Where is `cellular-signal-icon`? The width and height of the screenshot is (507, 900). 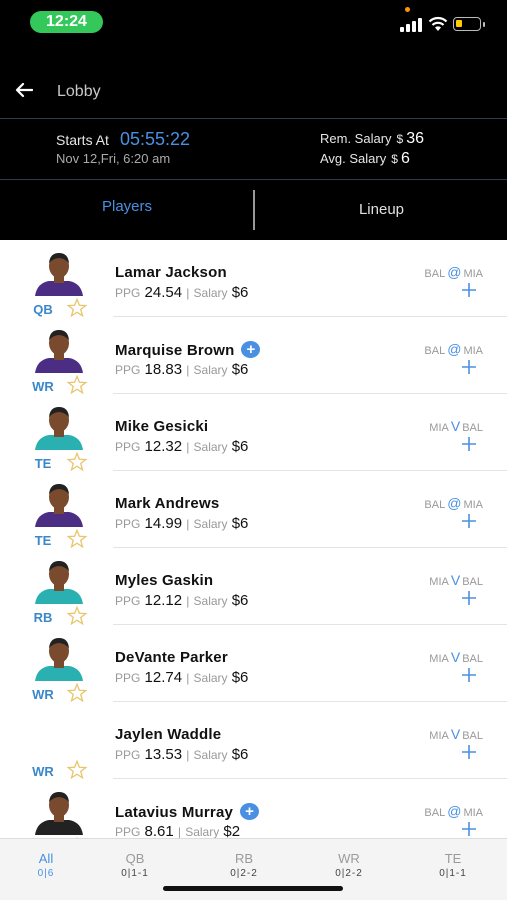 cellular-signal-icon is located at coordinates (412, 25).